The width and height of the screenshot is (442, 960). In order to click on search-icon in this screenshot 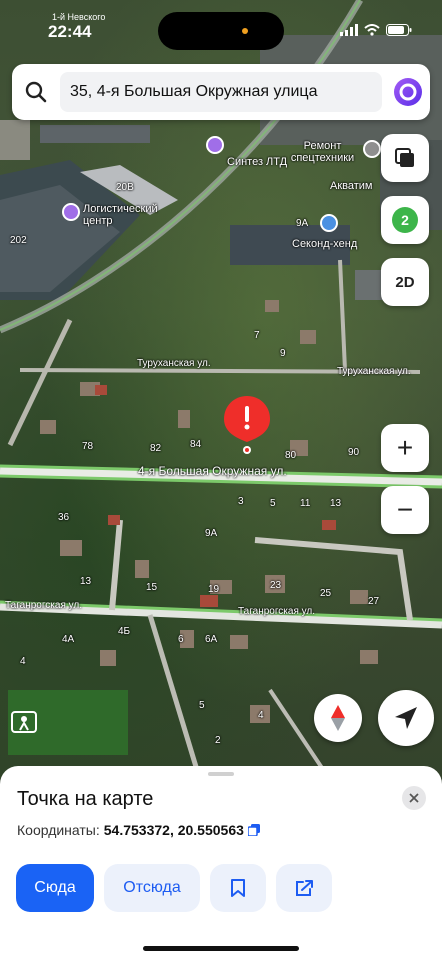, I will do `click(36, 92)`.